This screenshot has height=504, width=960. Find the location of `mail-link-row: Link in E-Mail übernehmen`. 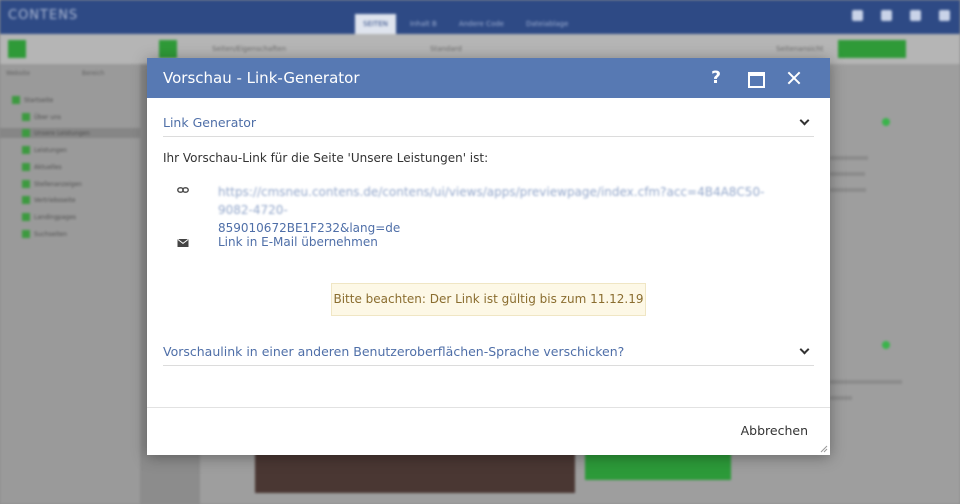

mail-link-row: Link in E-Mail übernehmen is located at coordinates (277, 242).